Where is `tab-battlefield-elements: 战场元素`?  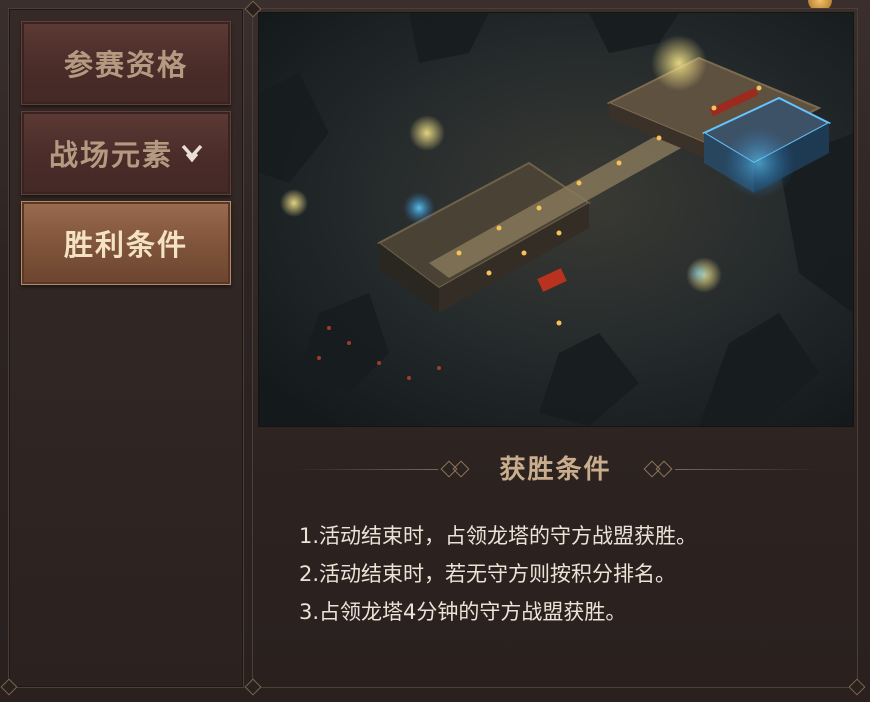
tab-battlefield-elements: 战场元素 is located at coordinates (126, 153).